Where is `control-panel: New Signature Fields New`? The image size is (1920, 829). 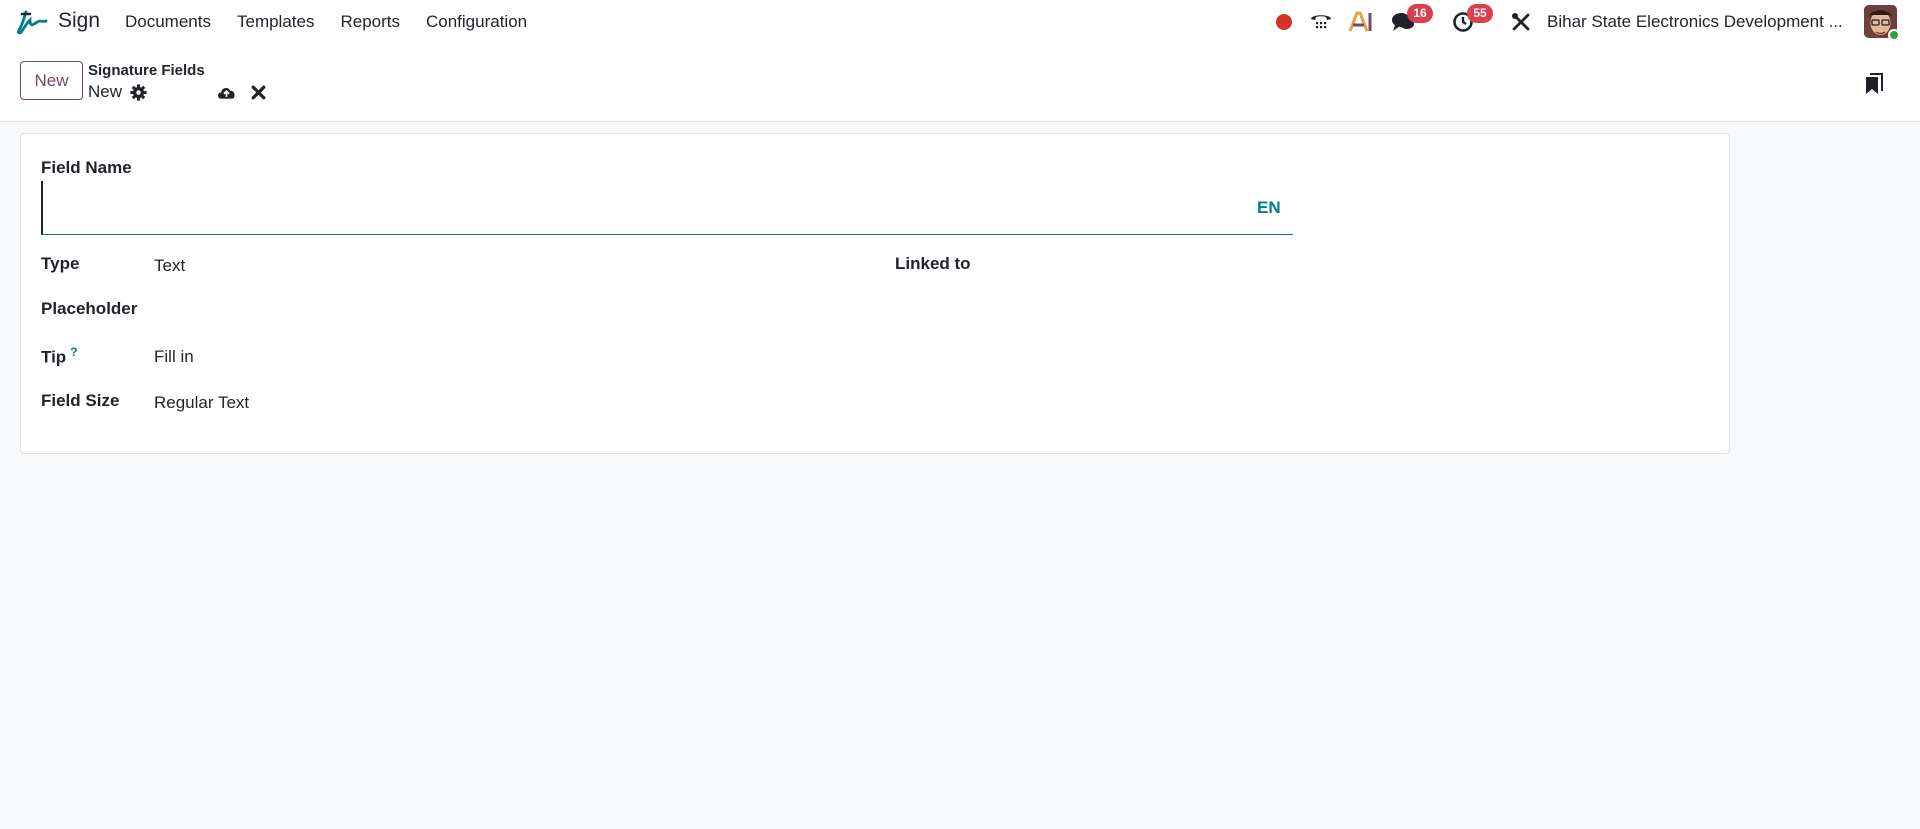
control-panel: New Signature Fields New is located at coordinates (960, 83).